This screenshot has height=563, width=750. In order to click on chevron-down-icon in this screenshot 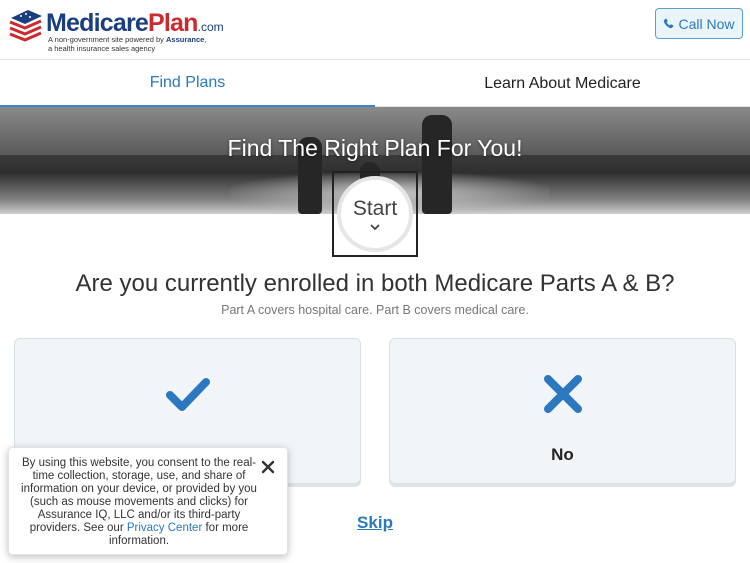, I will do `click(375, 227)`.